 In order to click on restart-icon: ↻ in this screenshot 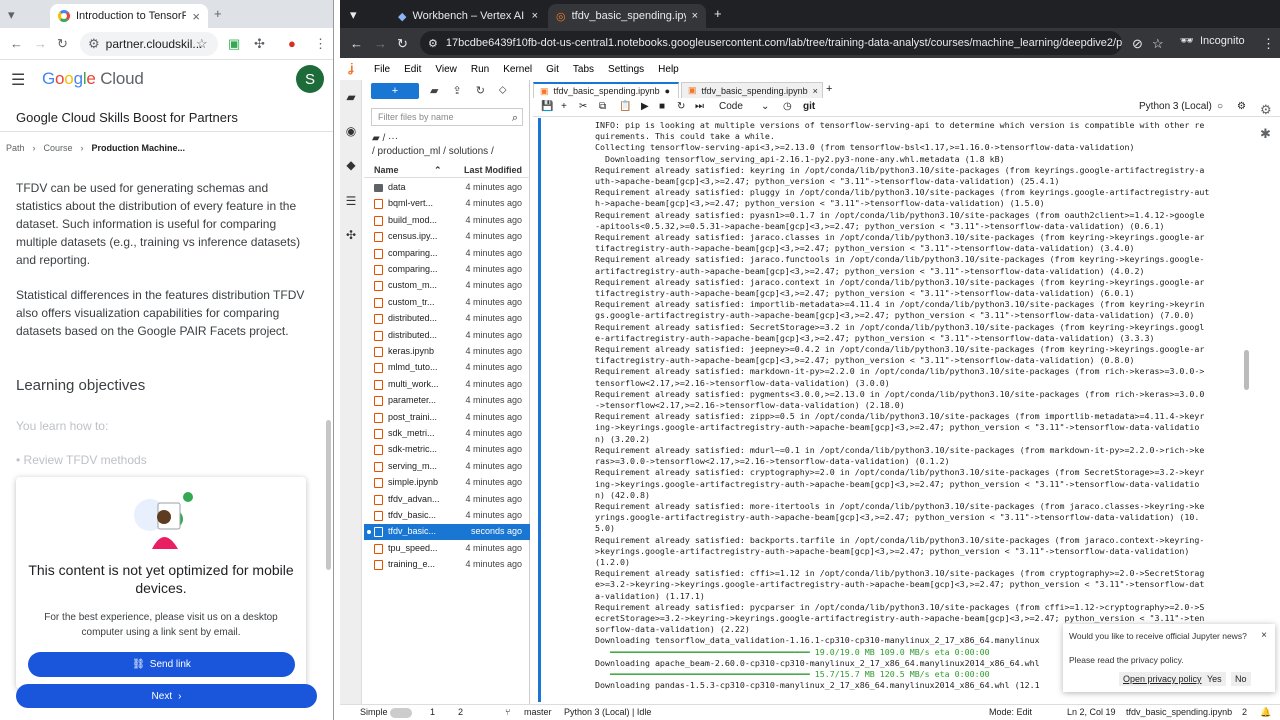, I will do `click(681, 106)`.